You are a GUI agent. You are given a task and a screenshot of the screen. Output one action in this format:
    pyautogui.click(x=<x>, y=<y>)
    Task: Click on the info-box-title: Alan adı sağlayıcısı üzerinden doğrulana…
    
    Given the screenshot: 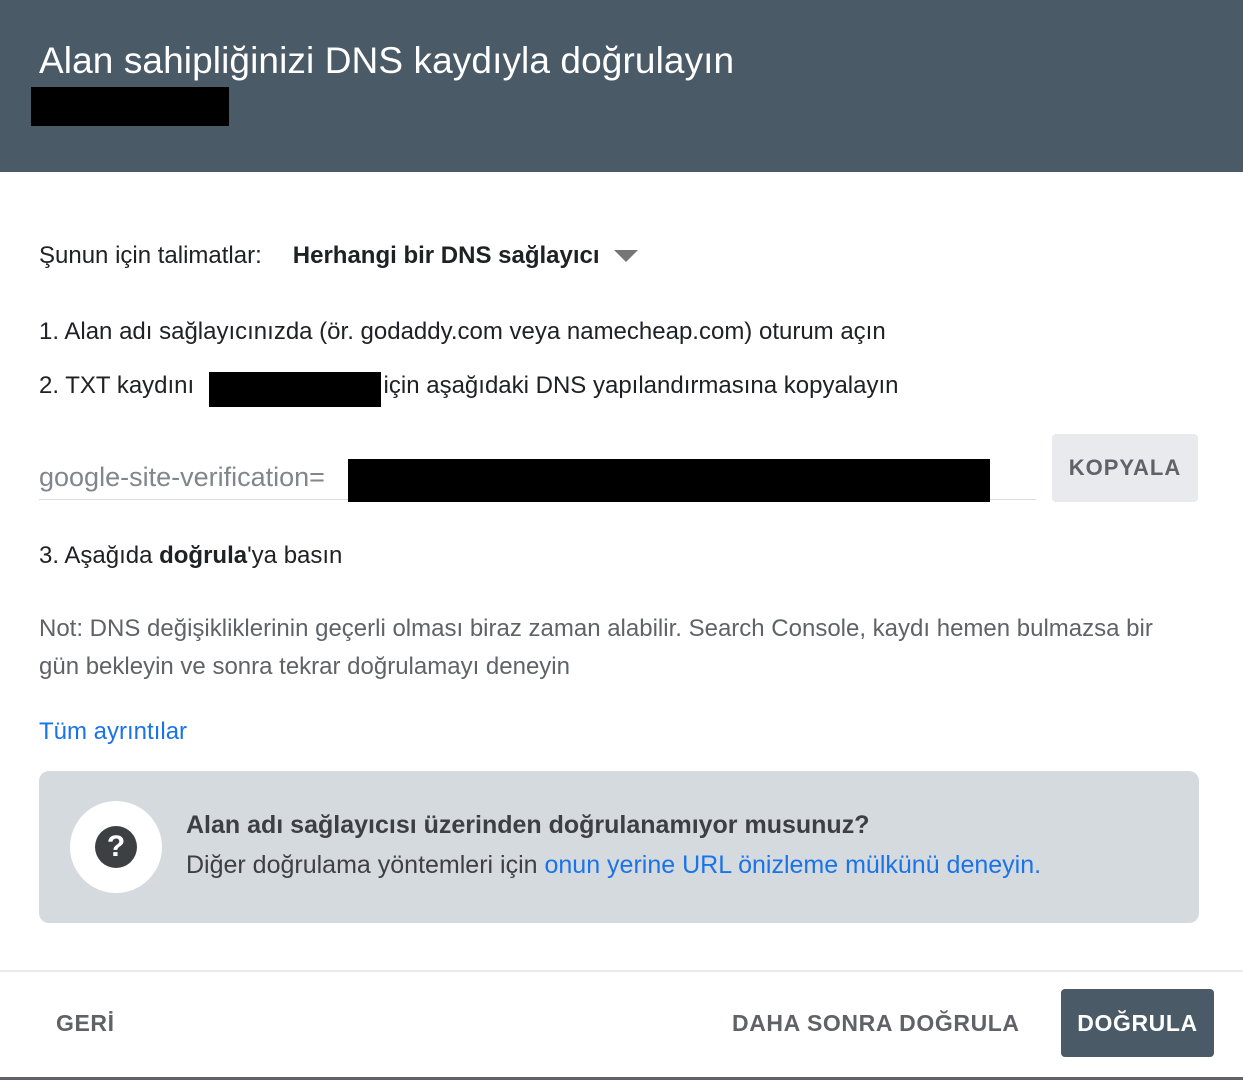 What is the action you would take?
    pyautogui.click(x=528, y=825)
    